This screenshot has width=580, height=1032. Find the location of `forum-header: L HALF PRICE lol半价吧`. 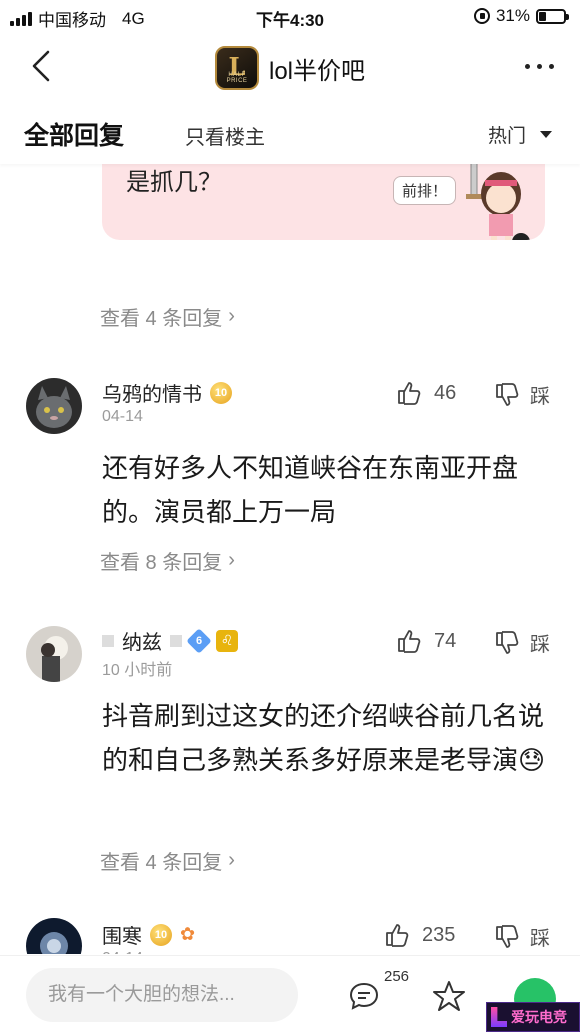

forum-header: L HALF PRICE lol半价吧 is located at coordinates (290, 68).